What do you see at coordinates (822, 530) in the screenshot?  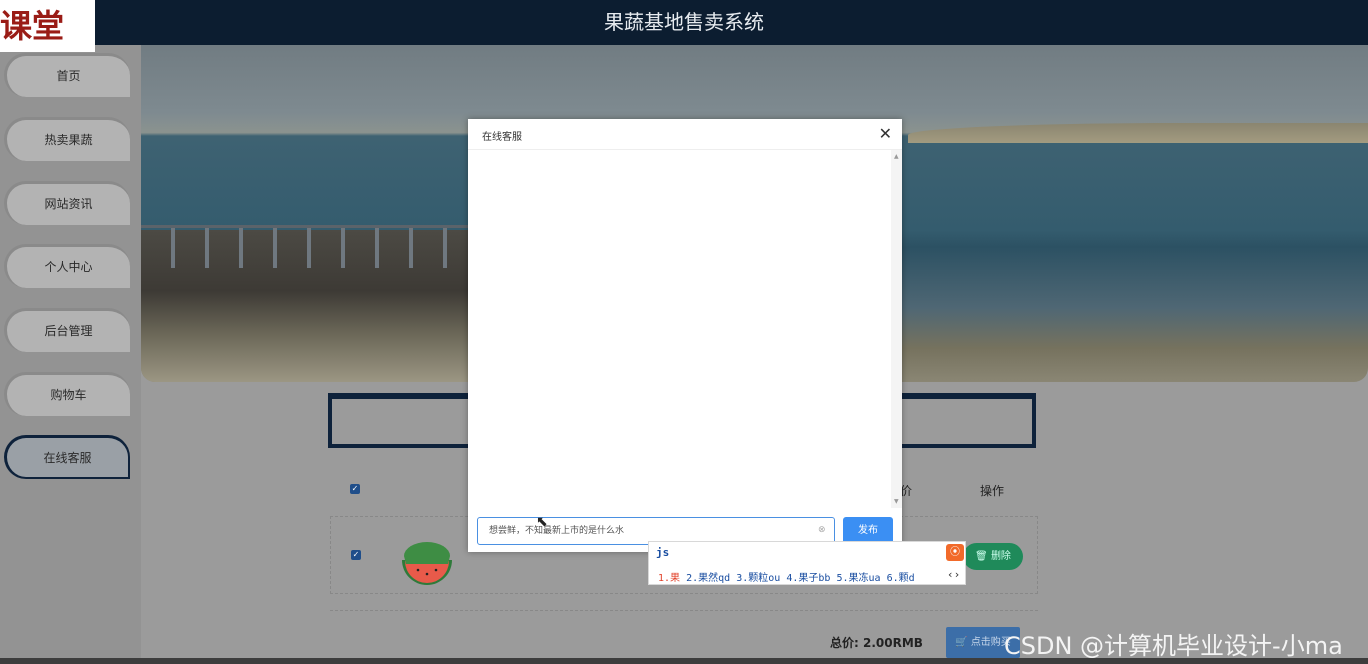 I see `clear-input-icon: ⊗` at bounding box center [822, 530].